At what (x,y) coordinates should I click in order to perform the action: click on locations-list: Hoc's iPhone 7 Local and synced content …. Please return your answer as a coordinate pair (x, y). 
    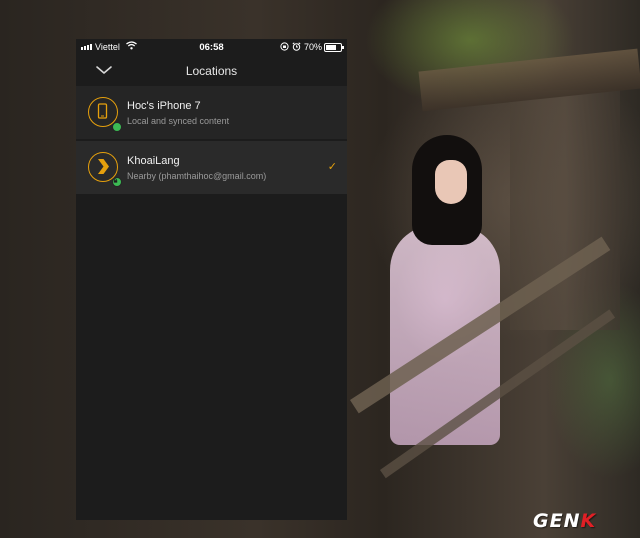
    Looking at the image, I should click on (211, 140).